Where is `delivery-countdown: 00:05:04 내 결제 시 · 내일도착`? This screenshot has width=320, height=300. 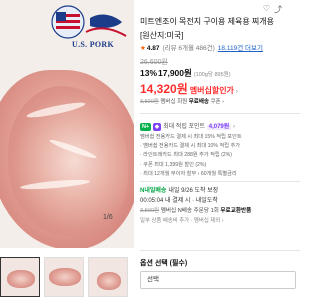
delivery-countdown: 00:05:04 내 결제 시 · 내일도착 is located at coordinates (179, 199).